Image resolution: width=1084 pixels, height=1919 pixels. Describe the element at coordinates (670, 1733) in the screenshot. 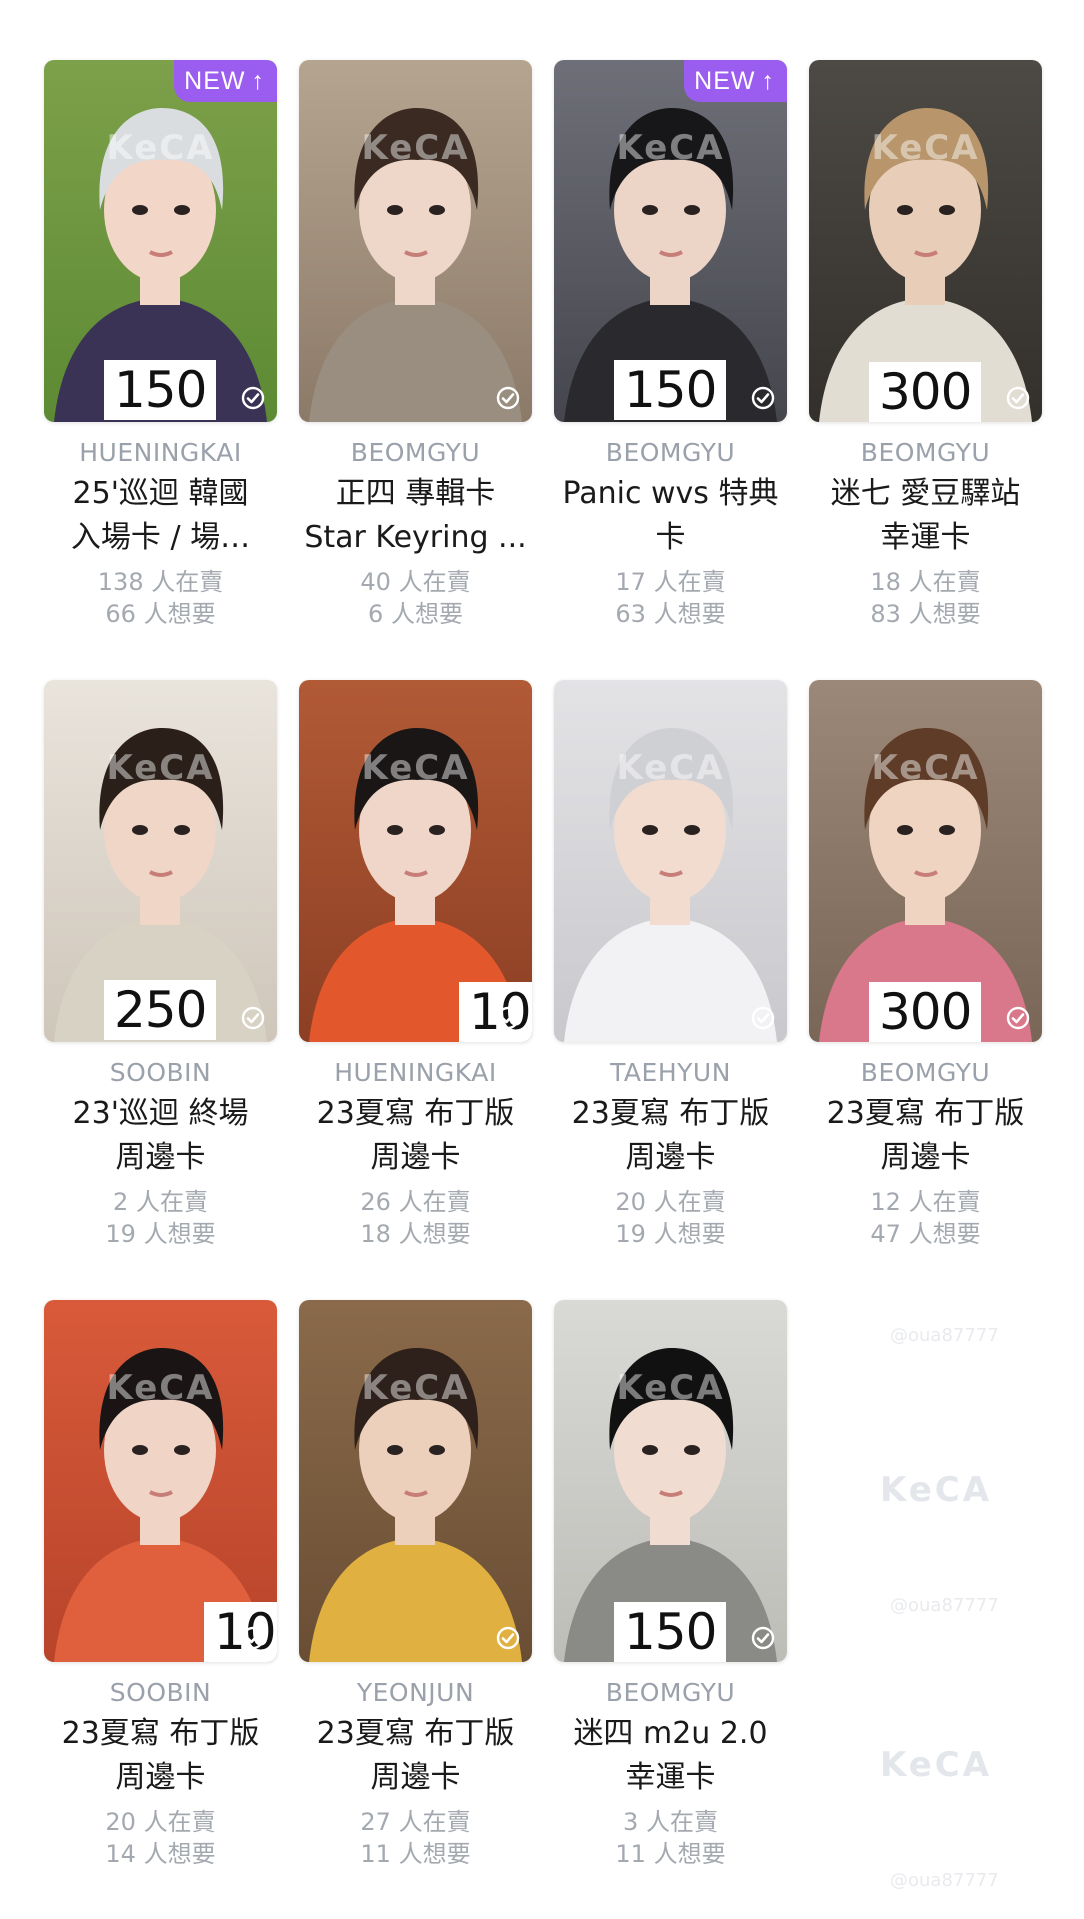

I see `card-title-line-1: 迷四 m2u 2.0` at that location.